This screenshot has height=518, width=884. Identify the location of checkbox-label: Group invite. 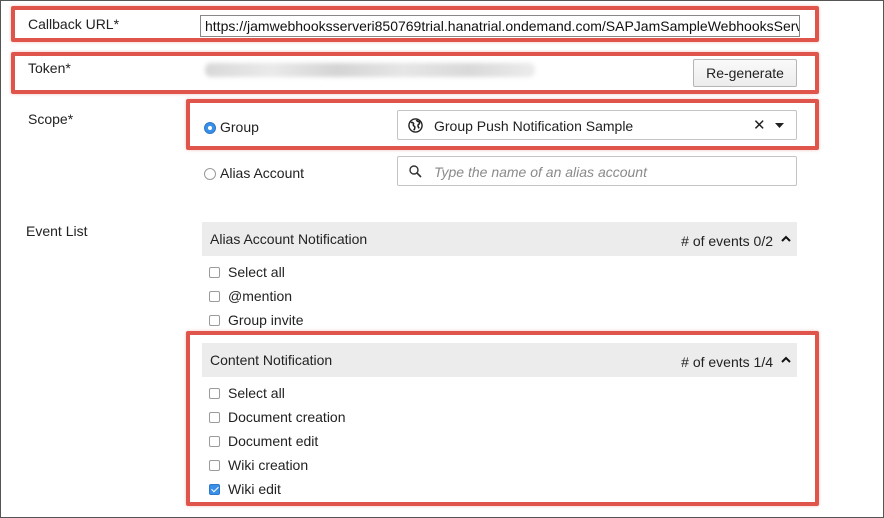
(266, 320).